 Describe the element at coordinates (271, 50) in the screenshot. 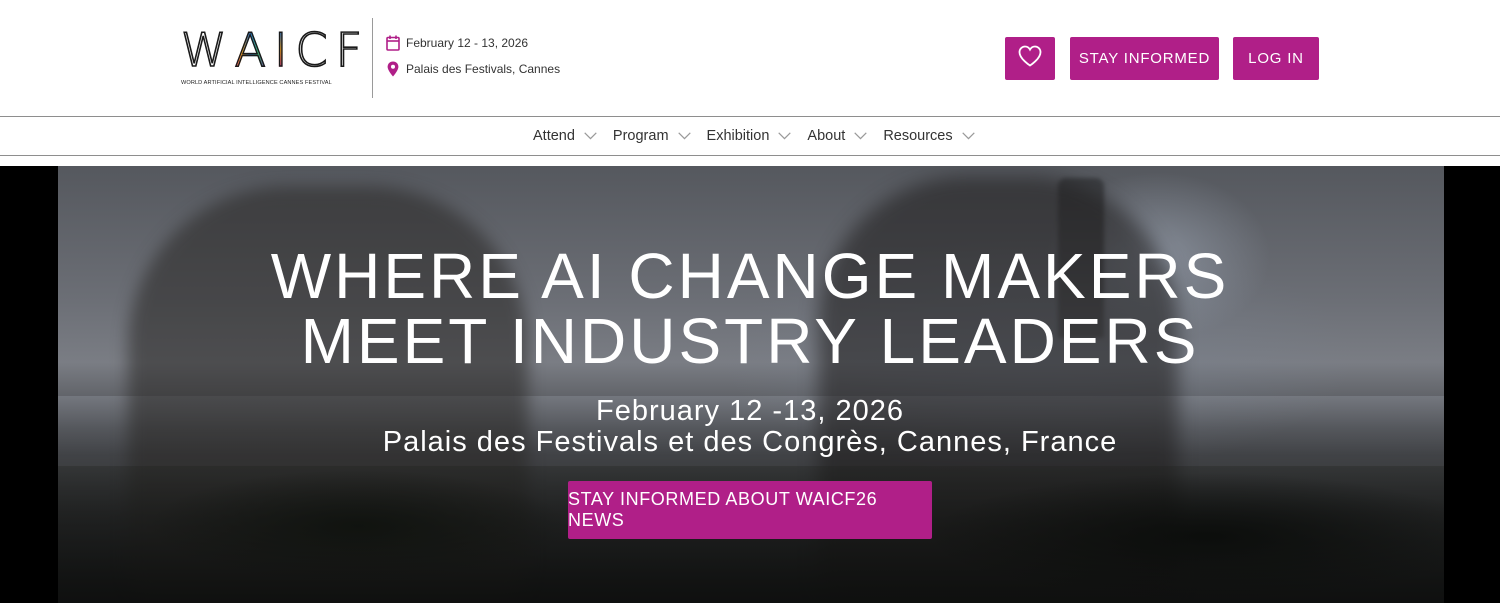

I see `logo-wordmark: W A I C F` at that location.